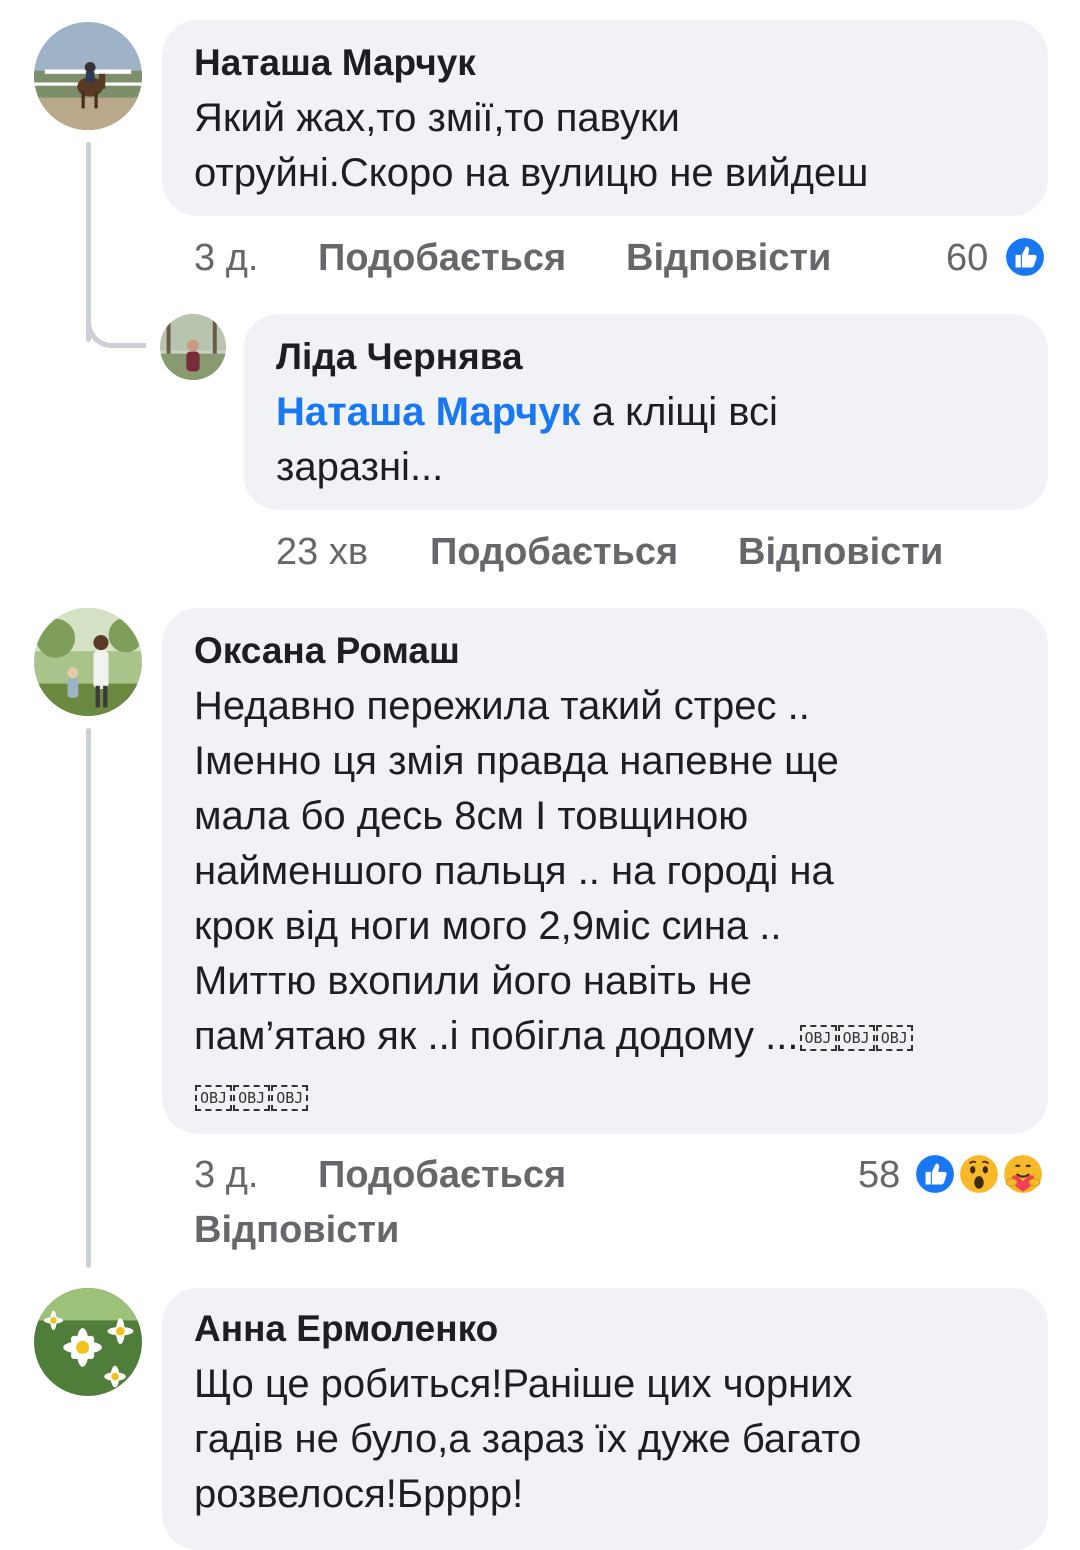  What do you see at coordinates (967, 258) in the screenshot?
I see `reaction-count: 60` at bounding box center [967, 258].